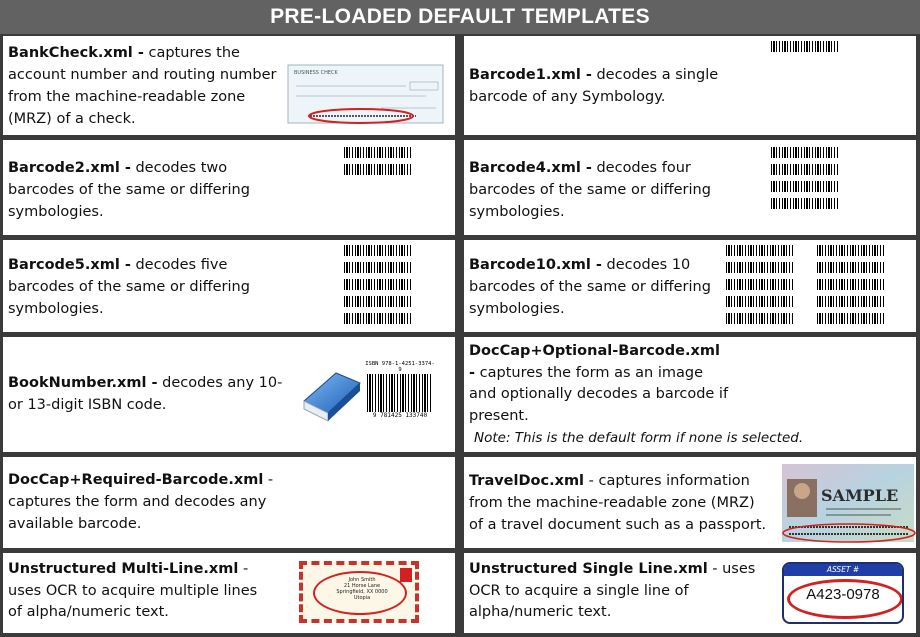 Image resolution: width=920 pixels, height=637 pixels. What do you see at coordinates (69, 168) in the screenshot?
I see `template-name: Barcode2.xml -` at bounding box center [69, 168].